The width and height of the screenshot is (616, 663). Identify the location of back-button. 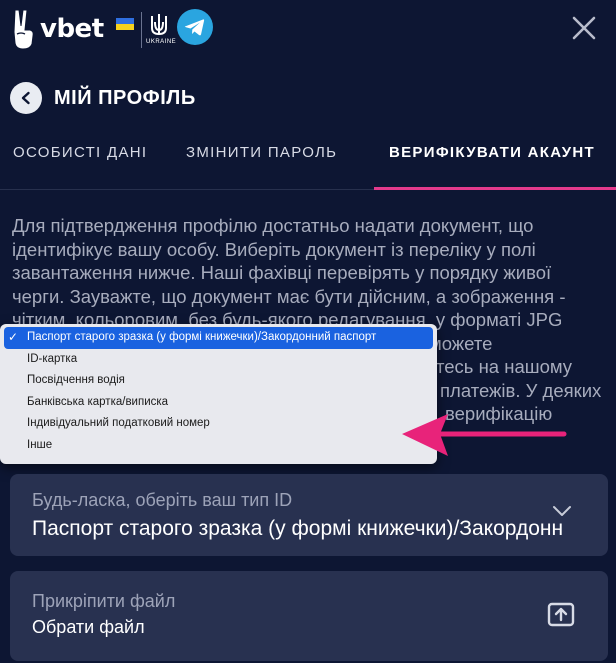
(26, 98).